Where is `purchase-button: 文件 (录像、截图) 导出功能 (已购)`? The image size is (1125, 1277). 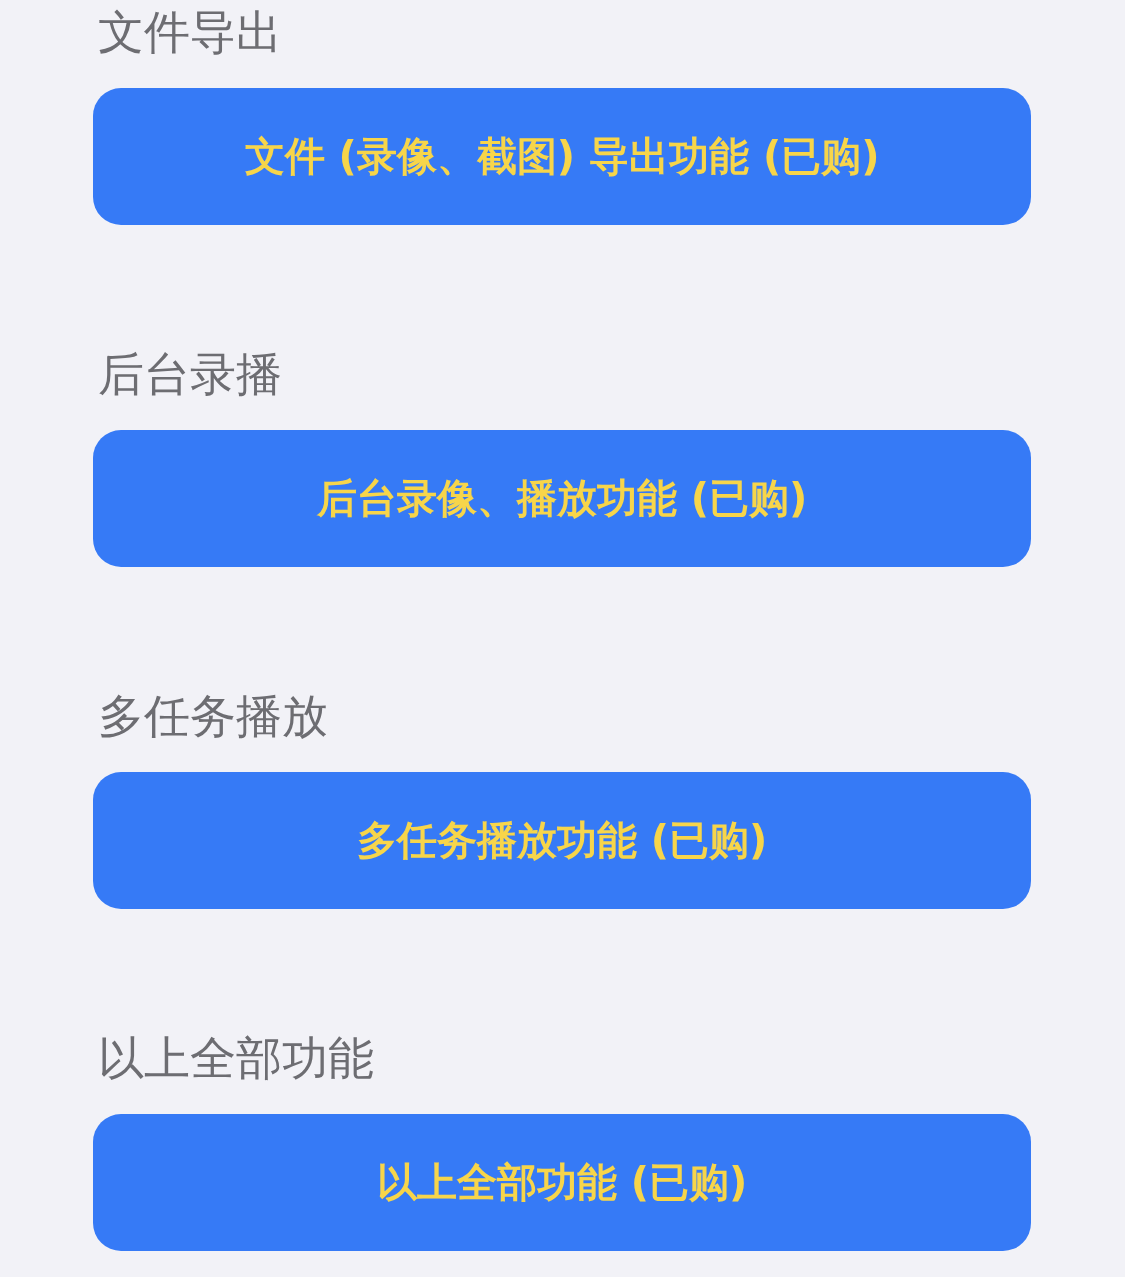 purchase-button: 文件 (录像、截图) 导出功能 (已购) is located at coordinates (562, 156).